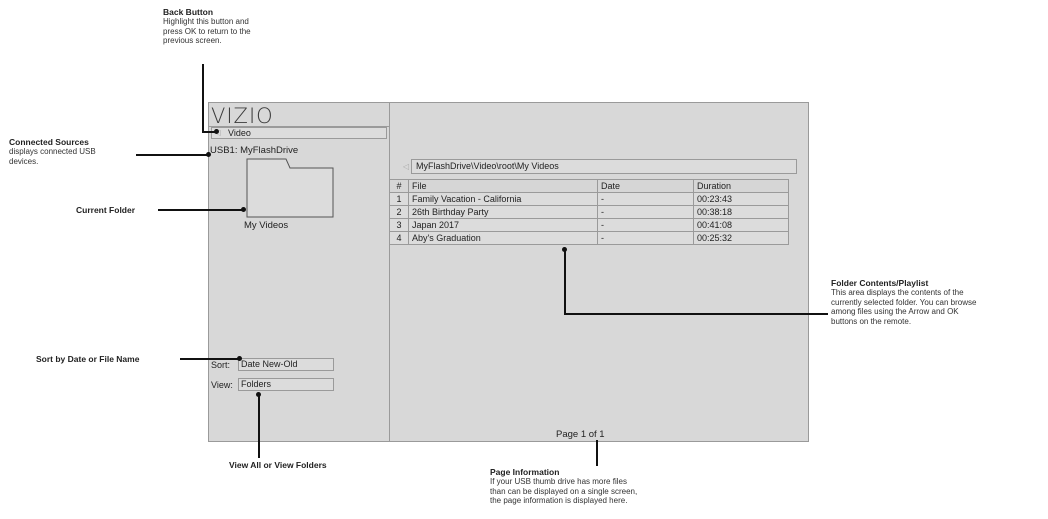  Describe the element at coordinates (604, 166) in the screenshot. I see `folder-path: MyFlashDrive\Video\root\My Videos` at that location.